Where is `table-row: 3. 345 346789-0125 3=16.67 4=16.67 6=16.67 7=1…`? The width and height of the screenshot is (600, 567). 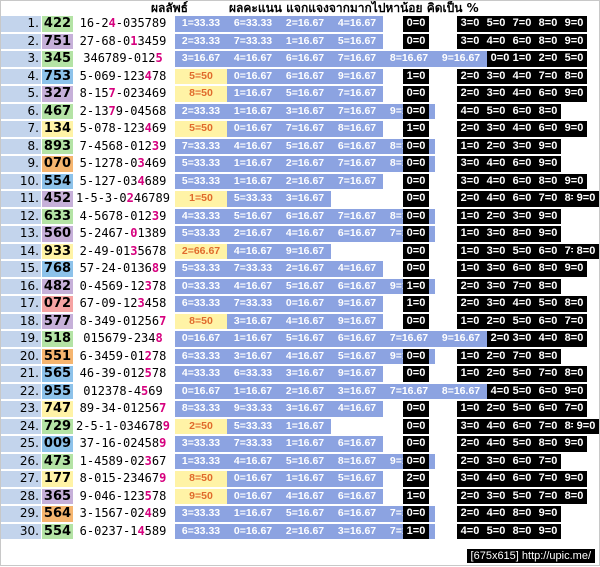 table-row: 3. 345 346789-0125 3=16.67 4=16.67 6=16.67 7=1… is located at coordinates (300, 59).